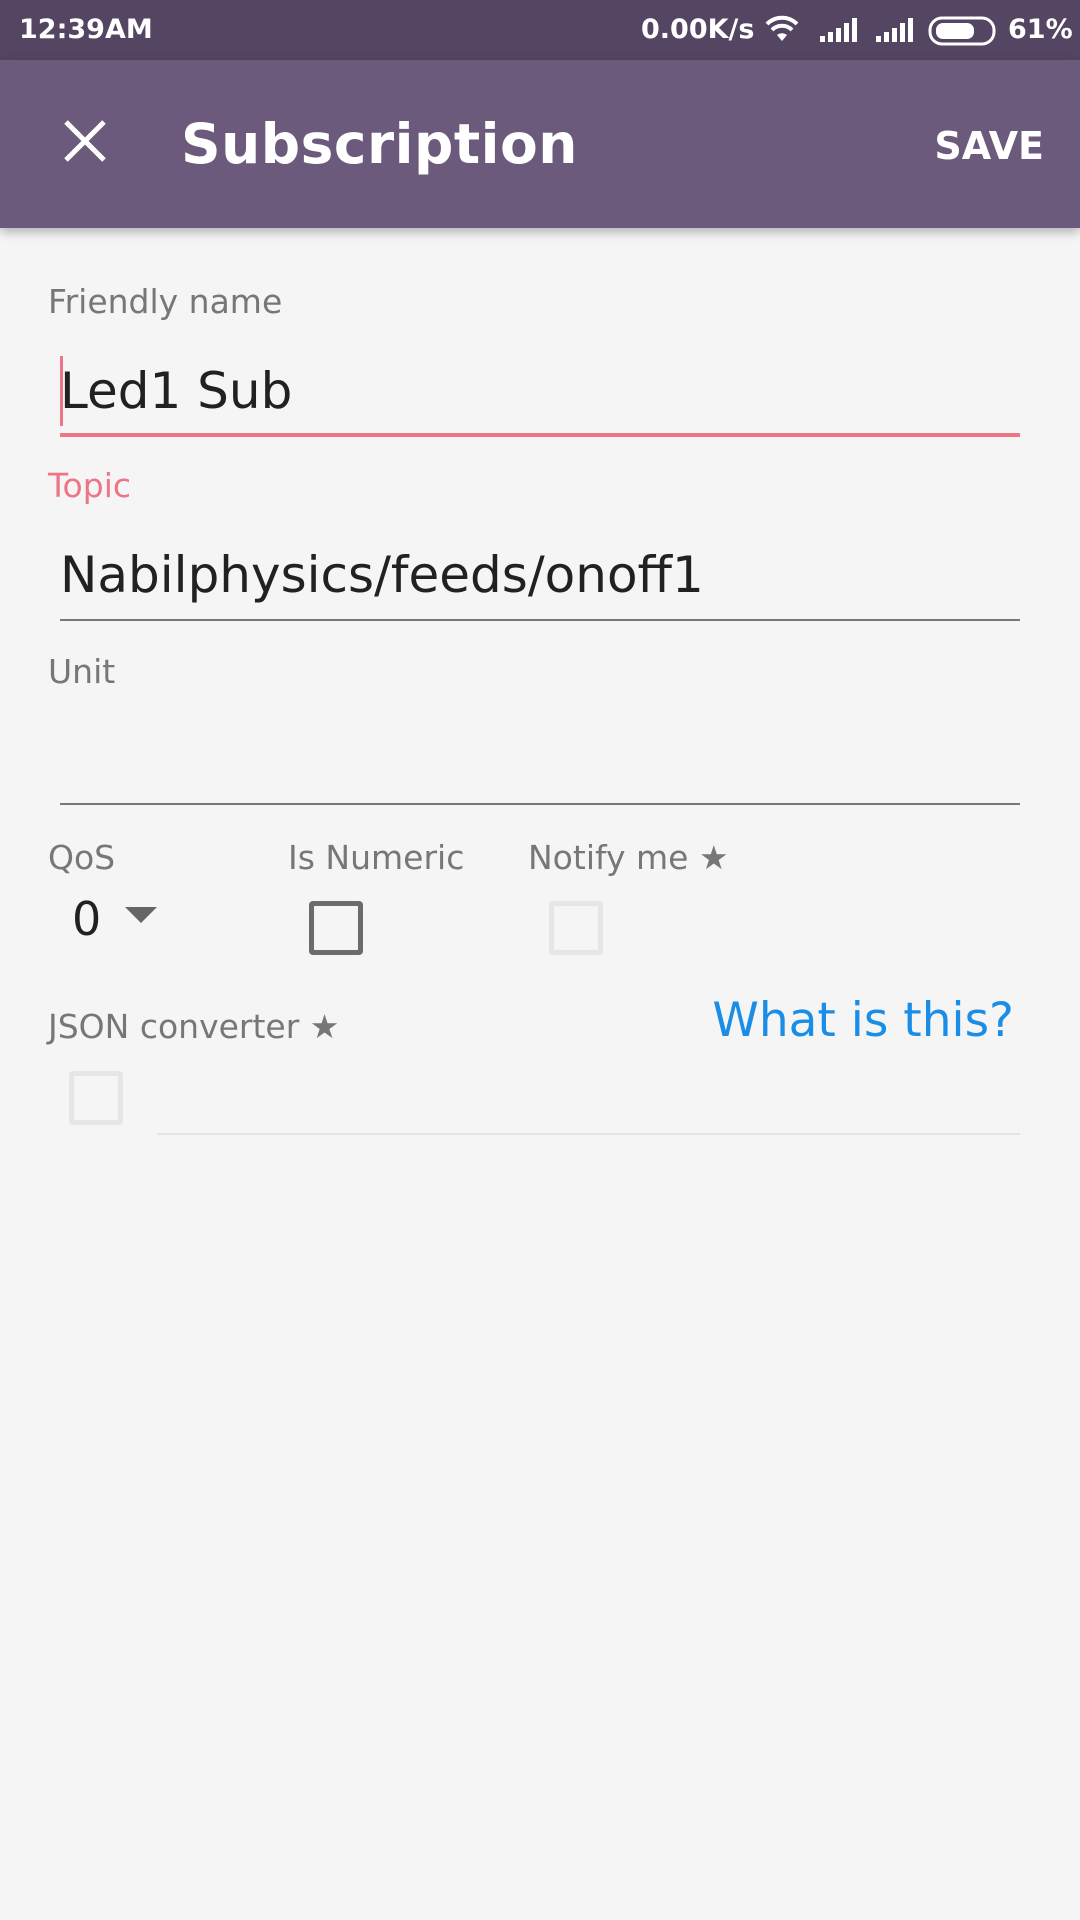 The height and width of the screenshot is (1920, 1080). What do you see at coordinates (863, 1020) in the screenshot?
I see `what-is-this-link: What is this?` at bounding box center [863, 1020].